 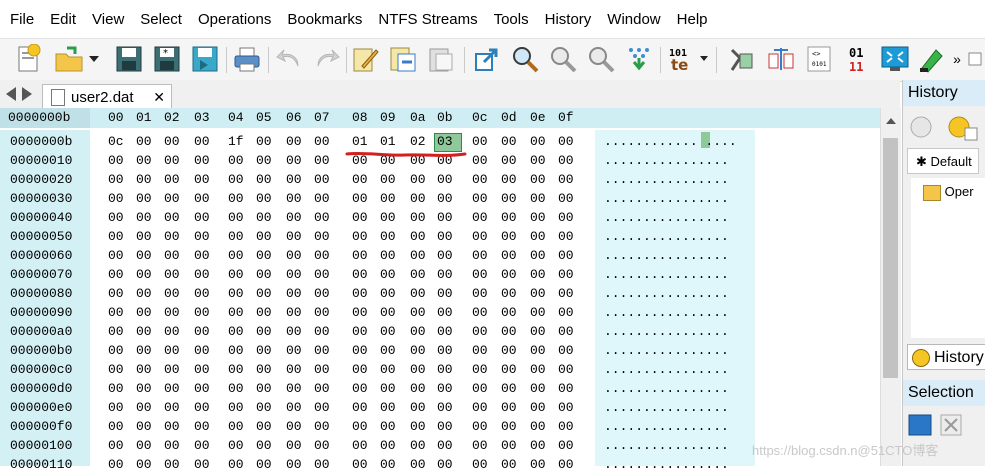 What do you see at coordinates (525, 59) in the screenshot?
I see `find-icon` at bounding box center [525, 59].